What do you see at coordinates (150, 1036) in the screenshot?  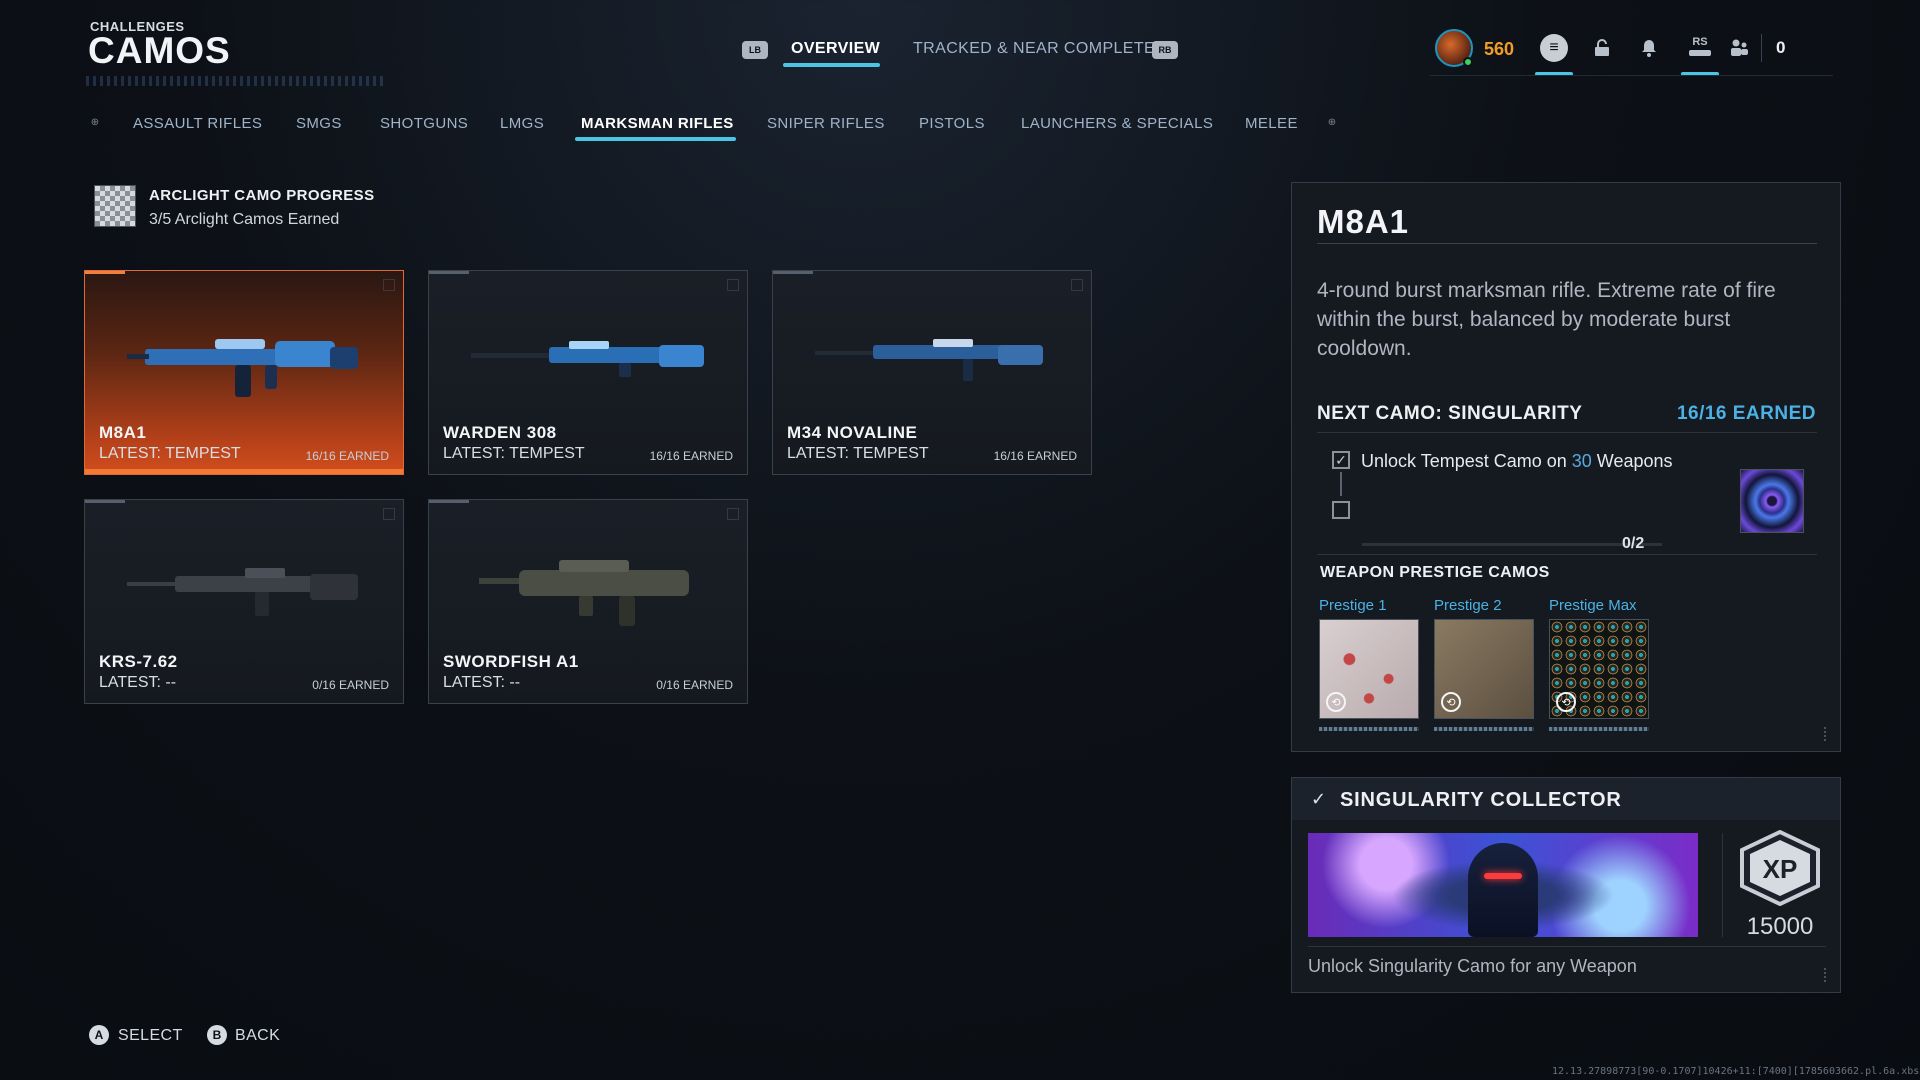 I see `select-button-label: SELECT` at bounding box center [150, 1036].